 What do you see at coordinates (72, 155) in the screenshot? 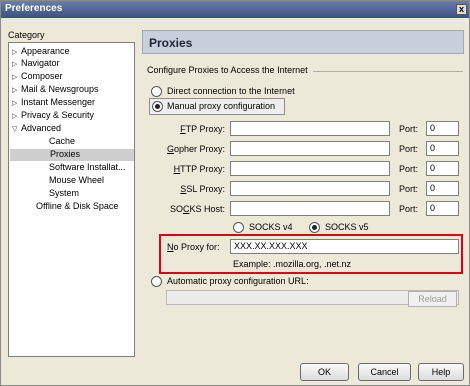
I see `sidebar-item-proxies: Proxies` at bounding box center [72, 155].